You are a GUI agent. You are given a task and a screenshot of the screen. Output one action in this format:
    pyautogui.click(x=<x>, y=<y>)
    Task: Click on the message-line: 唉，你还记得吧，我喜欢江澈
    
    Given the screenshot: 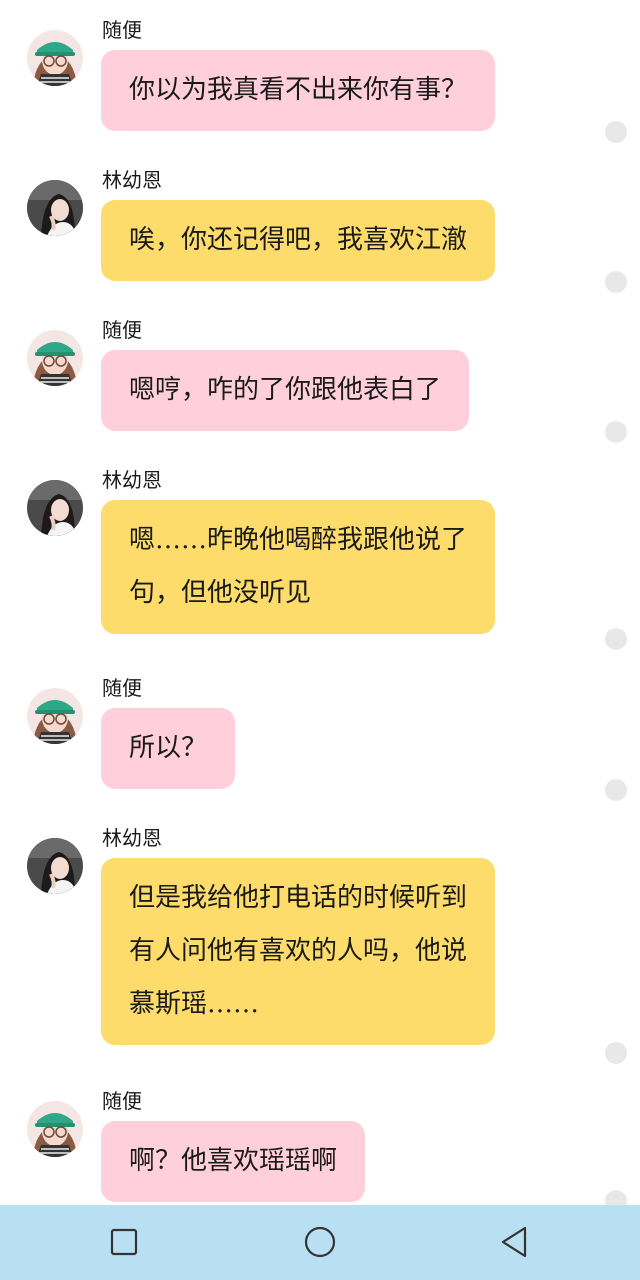 What is the action you would take?
    pyautogui.click(x=298, y=240)
    